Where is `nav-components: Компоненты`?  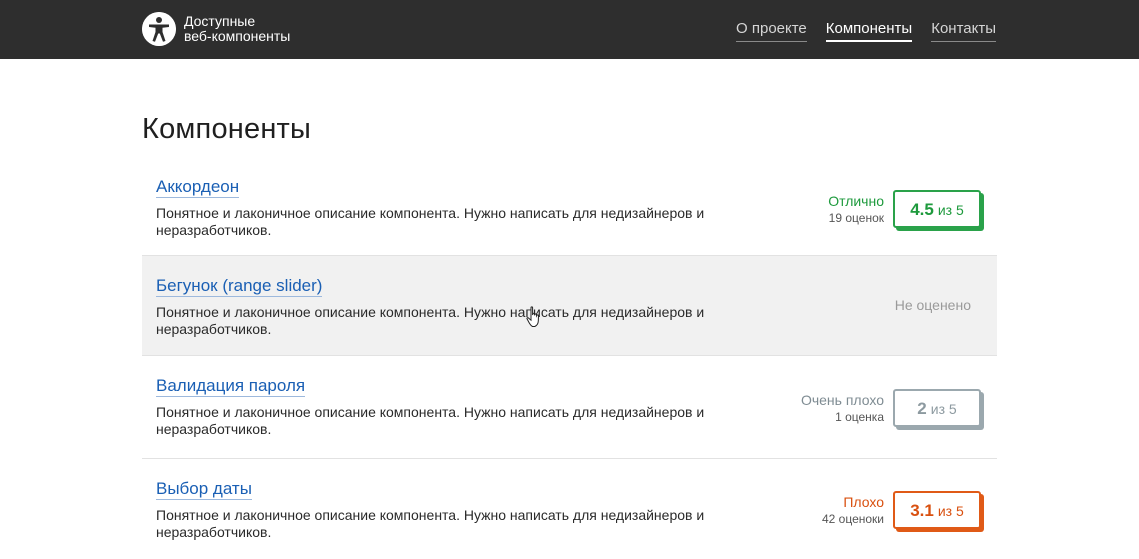
nav-components: Компоненты is located at coordinates (869, 31).